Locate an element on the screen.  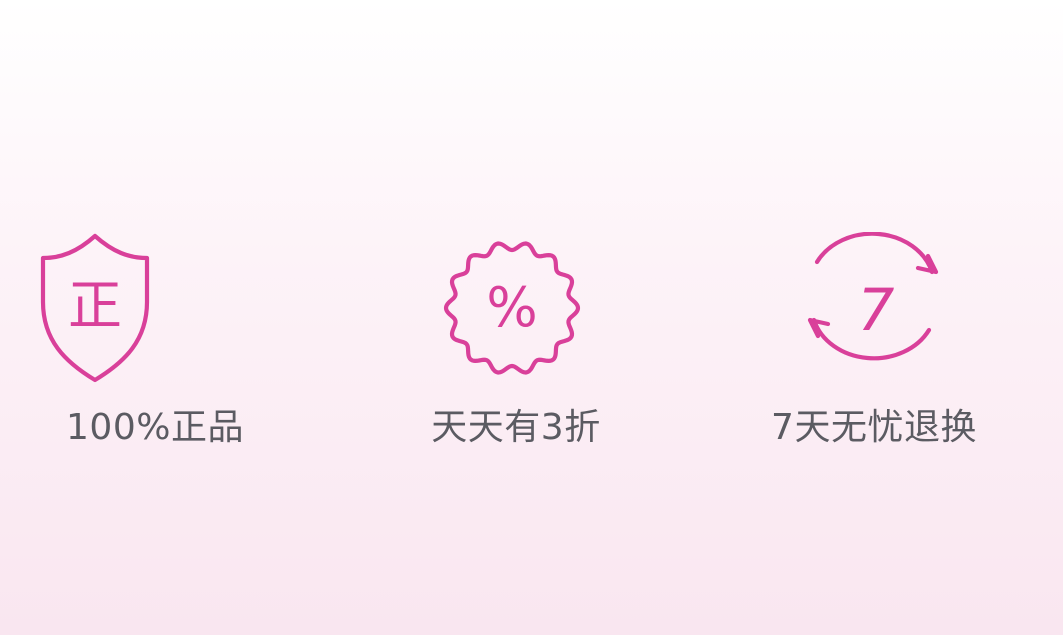
feature-label-return: 7天无忧退换 is located at coordinates (874, 427).